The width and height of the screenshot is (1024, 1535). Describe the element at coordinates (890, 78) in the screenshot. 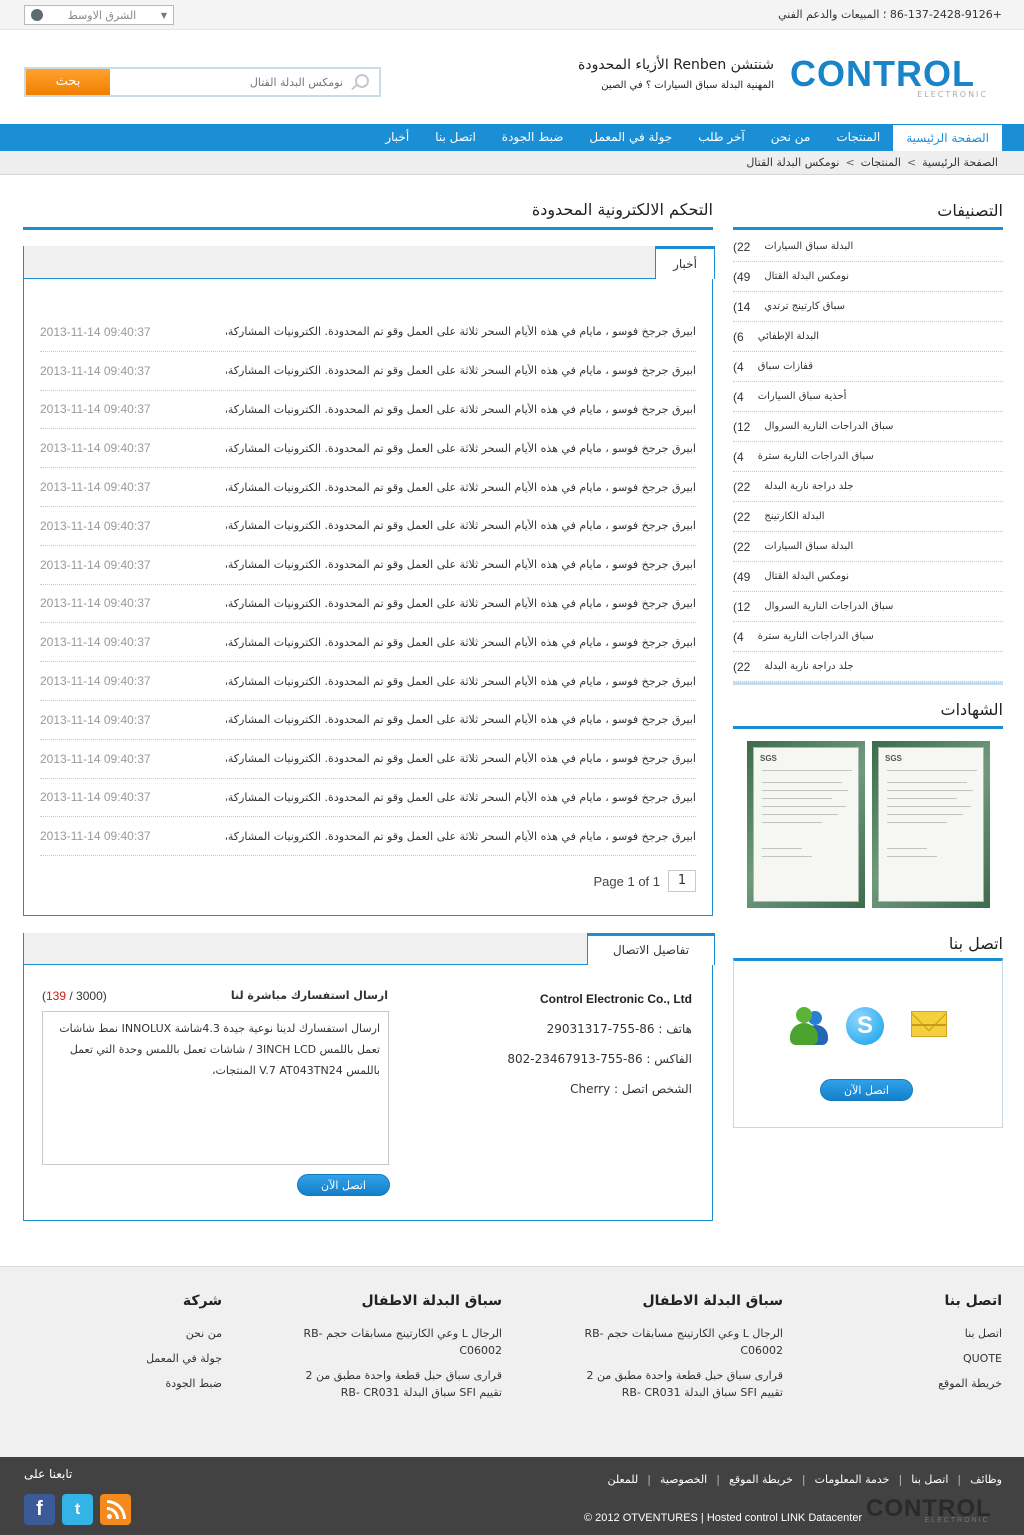

I see `site-logo: CONTROL ELECTRONIC` at that location.